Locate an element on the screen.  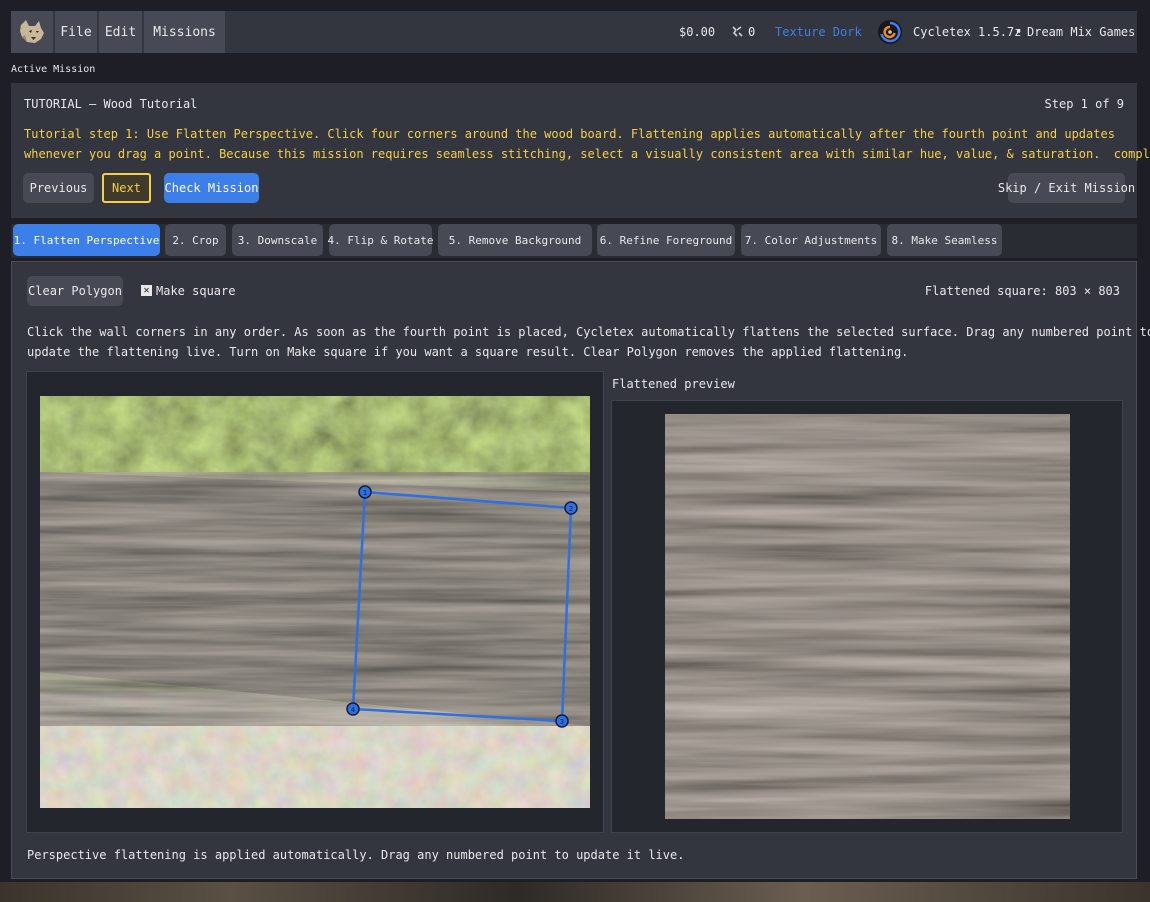
corner-point-1: 1 is located at coordinates (365, 492).